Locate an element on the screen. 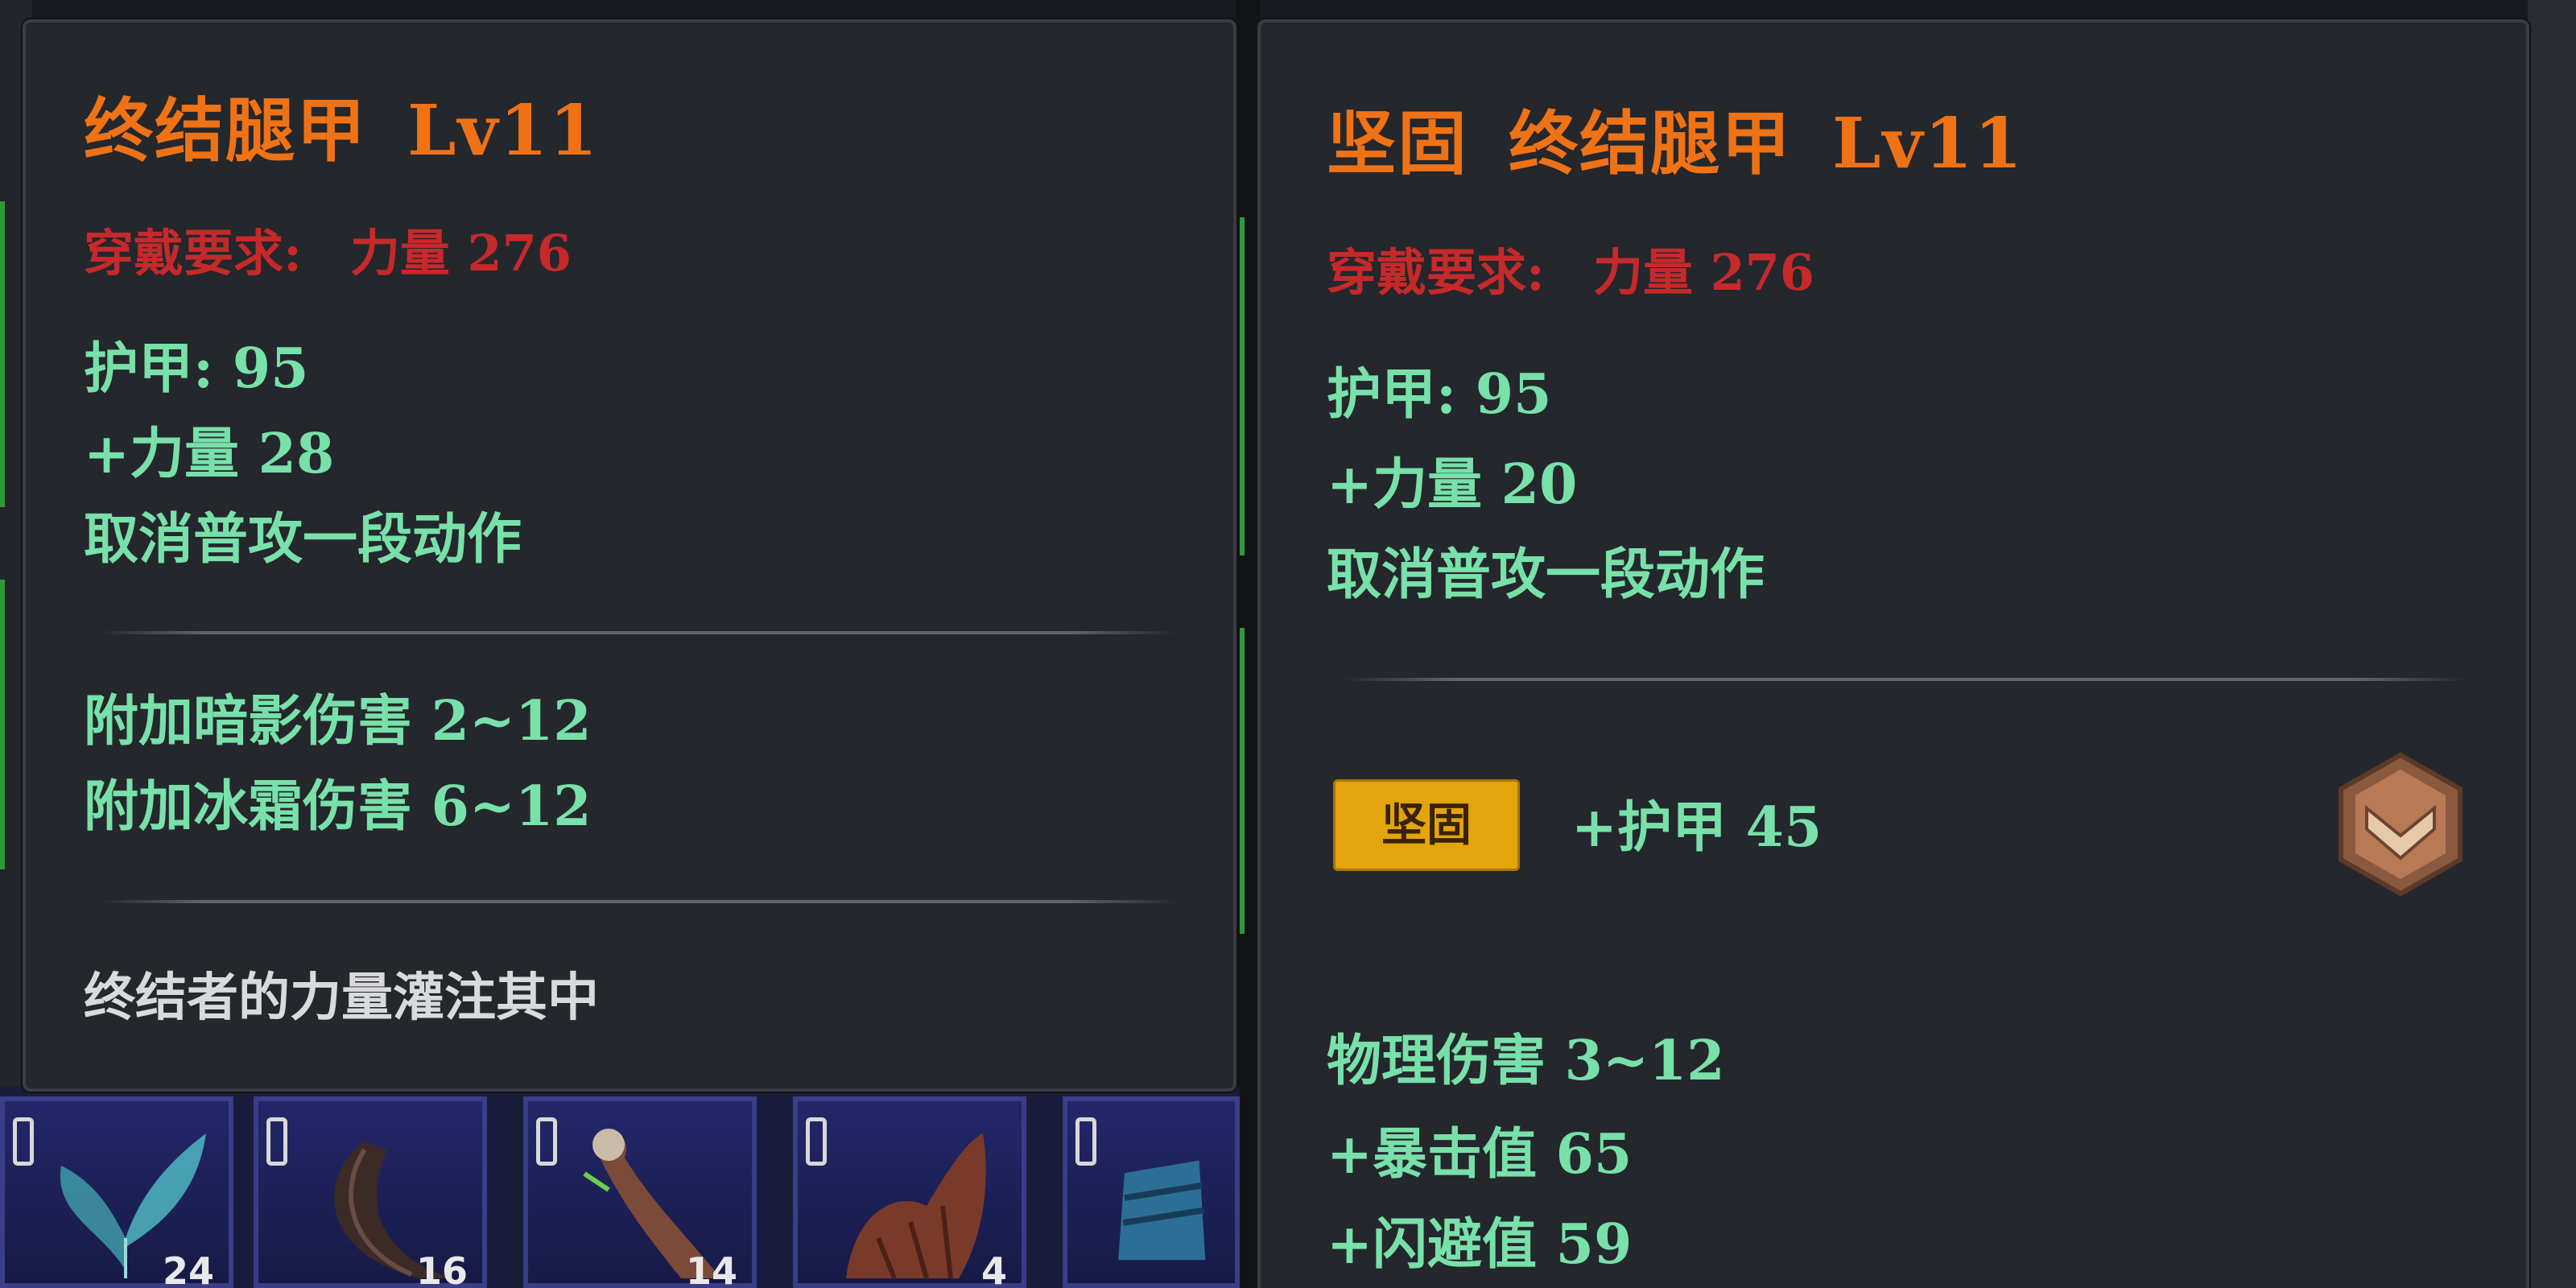 This screenshot has height=1288, width=2576. strength-stat: +力量 28 is located at coordinates (209, 454).